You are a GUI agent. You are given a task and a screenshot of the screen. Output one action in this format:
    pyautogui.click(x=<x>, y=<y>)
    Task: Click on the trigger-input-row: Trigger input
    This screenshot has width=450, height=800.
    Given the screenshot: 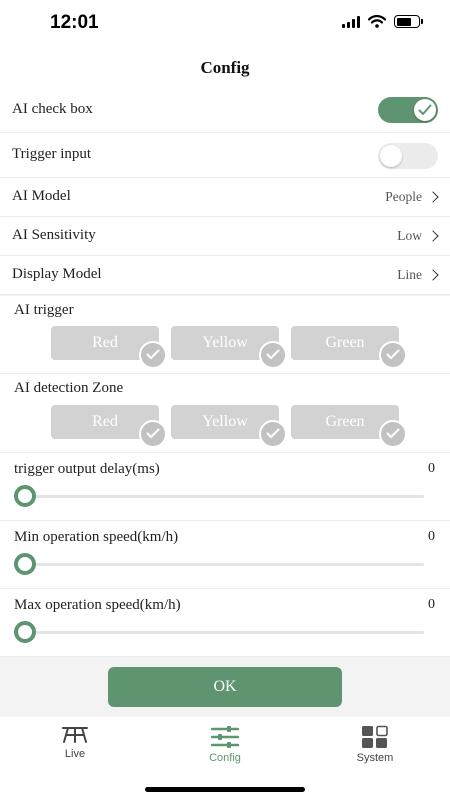 What is the action you would take?
    pyautogui.click(x=225, y=155)
    